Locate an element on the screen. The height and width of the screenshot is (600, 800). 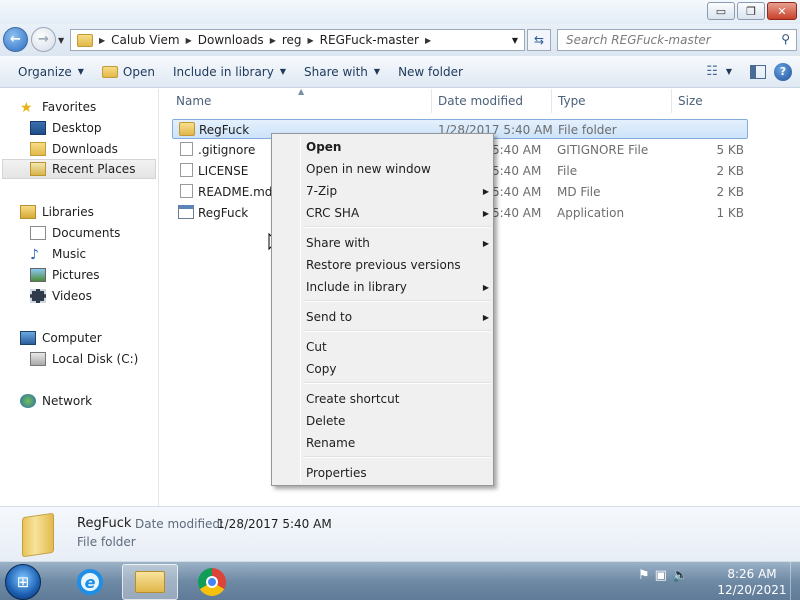
refresh-button: ⇆ is located at coordinates (539, 40).